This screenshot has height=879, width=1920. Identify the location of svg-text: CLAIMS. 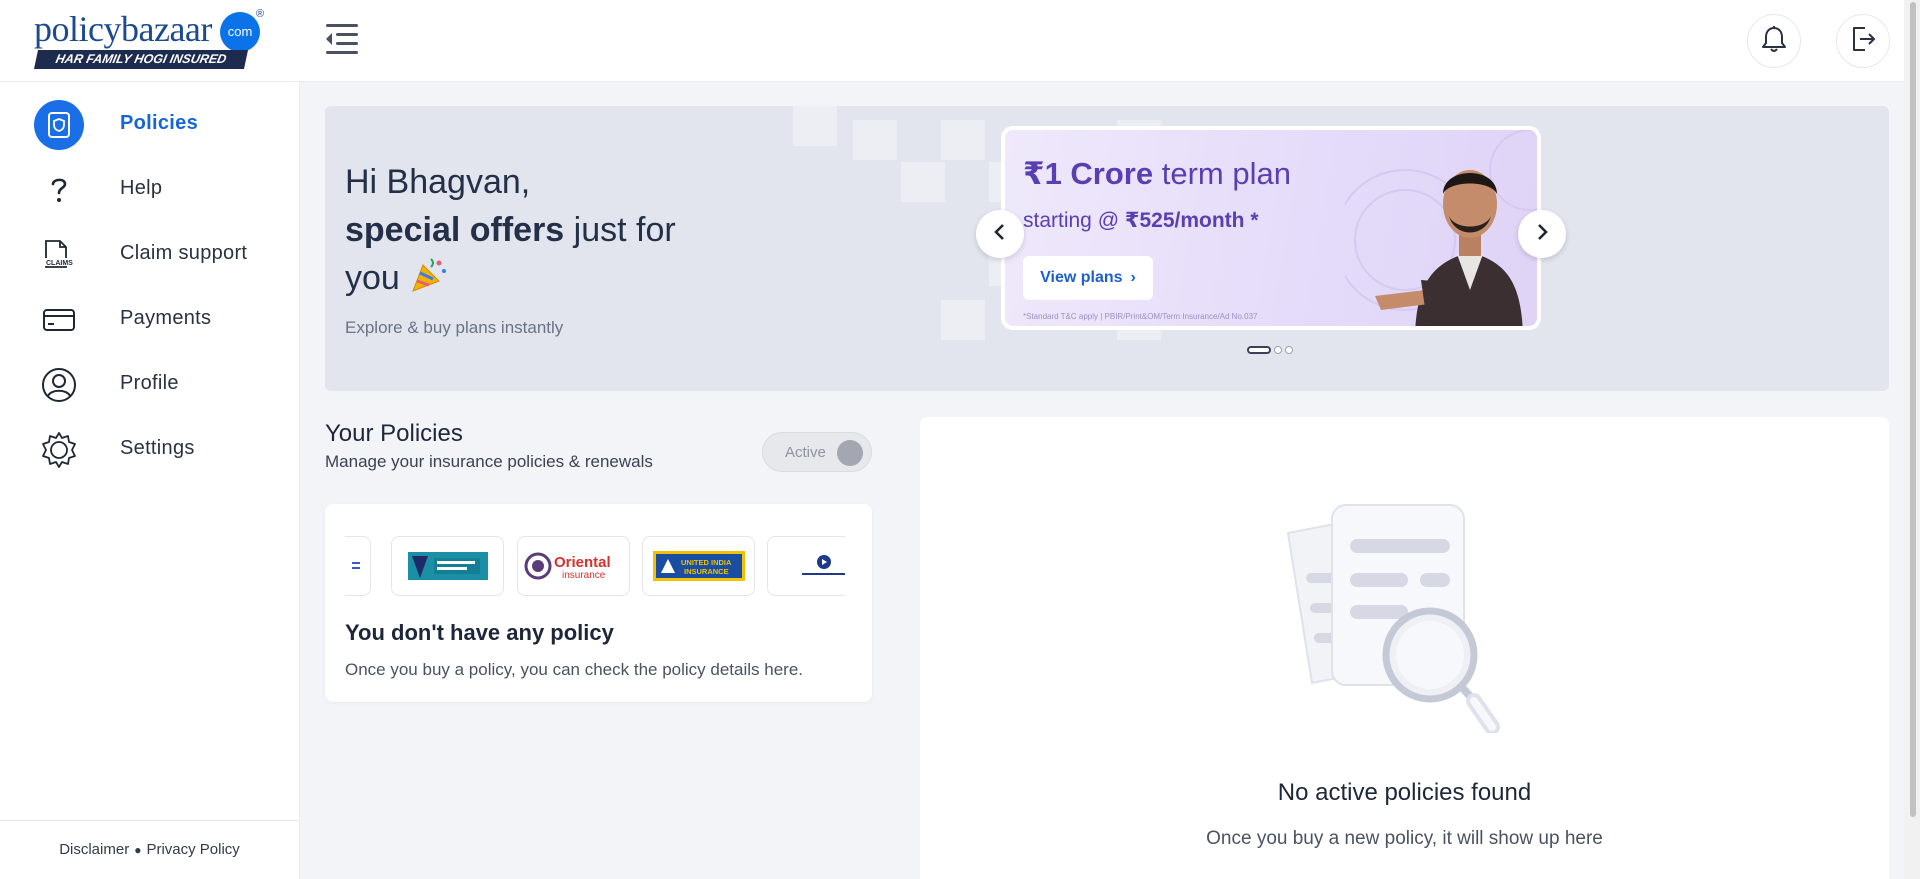
(59, 263).